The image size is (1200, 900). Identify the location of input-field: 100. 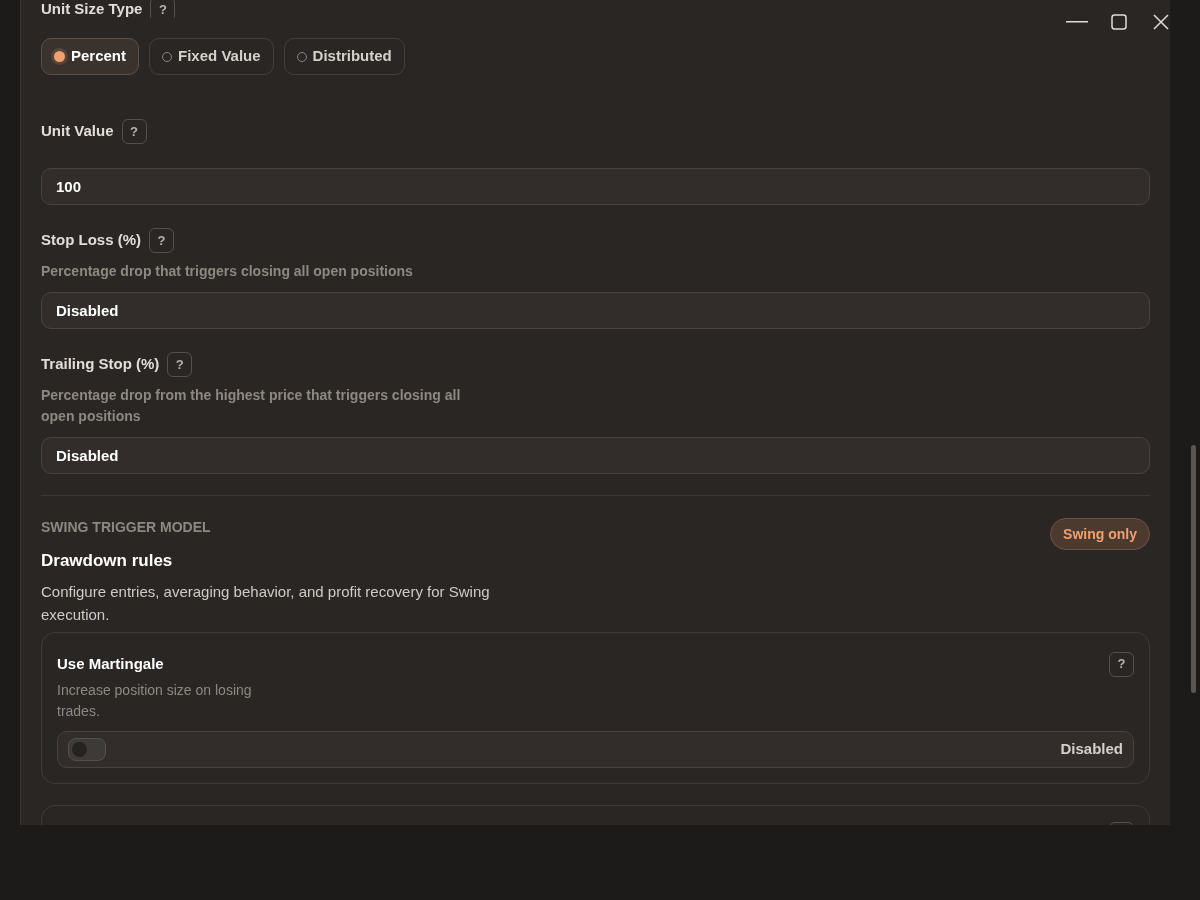
(595, 186).